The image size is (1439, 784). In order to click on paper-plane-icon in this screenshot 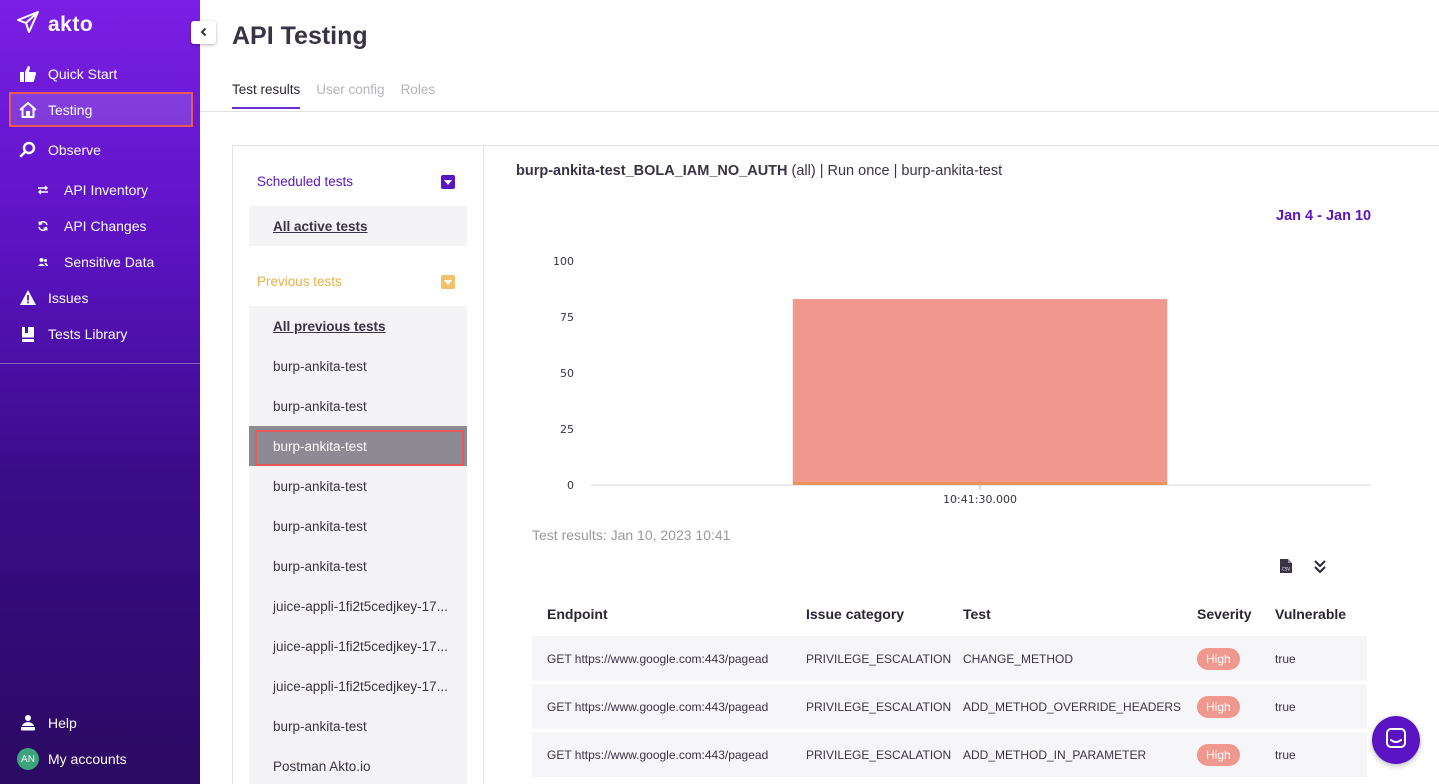, I will do `click(28, 24)`.